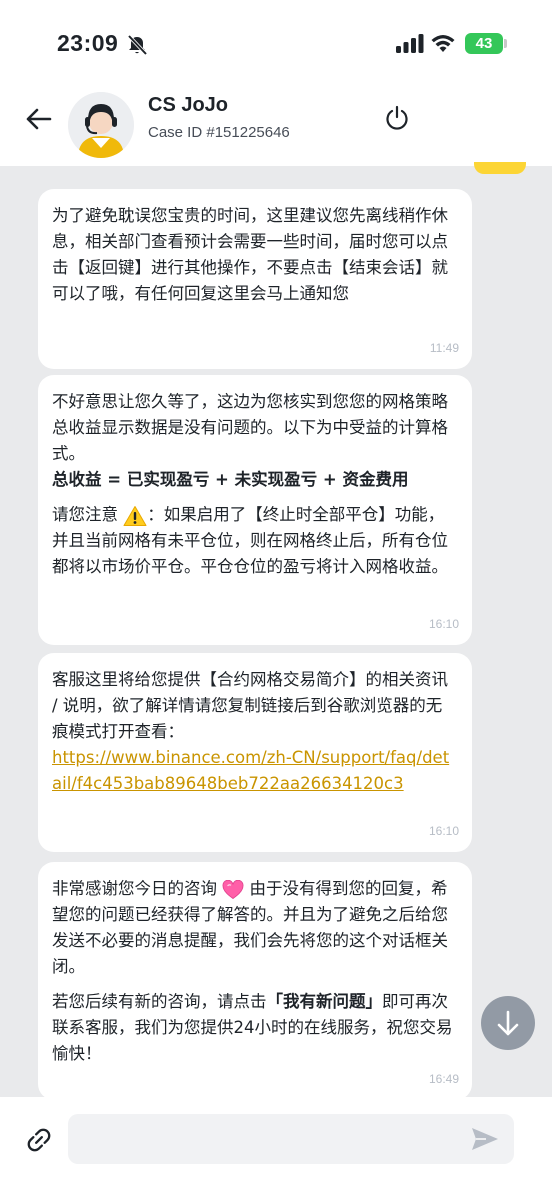 This screenshot has width=552, height=1200. I want to click on message-time: 11:49, so click(444, 348).